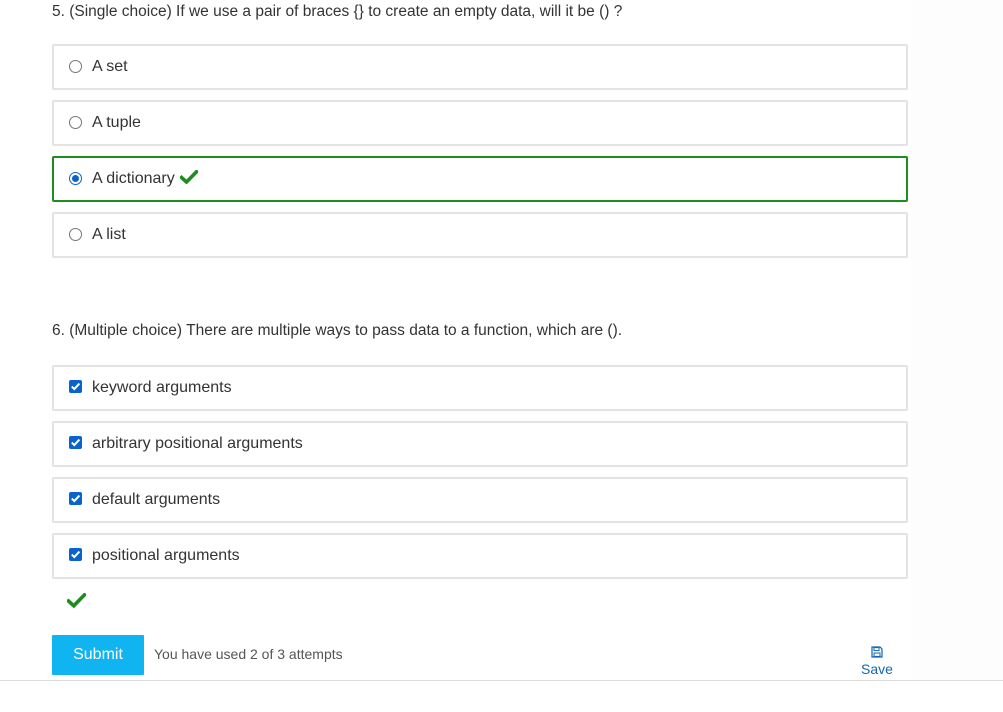 Image resolution: width=1003 pixels, height=712 pixels. I want to click on option-label: A list, so click(109, 234).